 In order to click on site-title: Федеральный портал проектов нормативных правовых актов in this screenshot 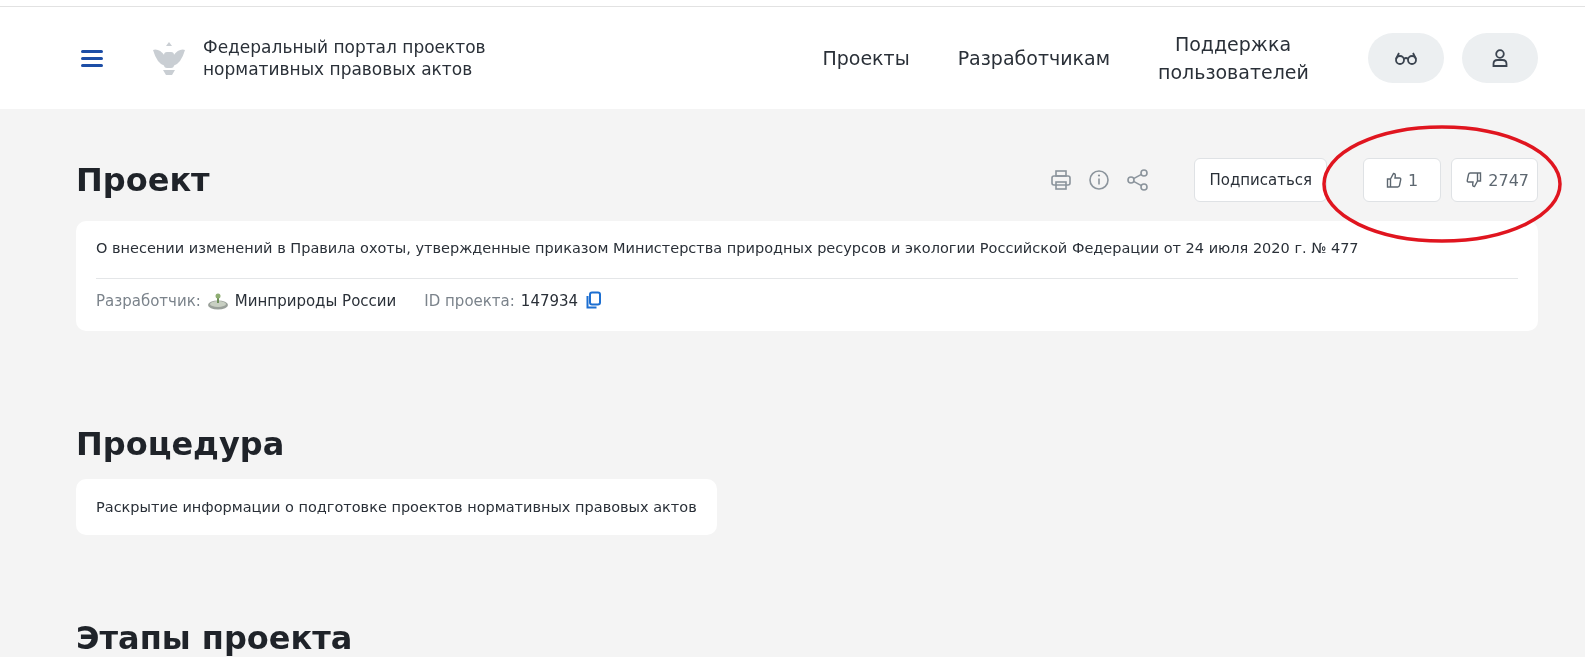, I will do `click(353, 58)`.